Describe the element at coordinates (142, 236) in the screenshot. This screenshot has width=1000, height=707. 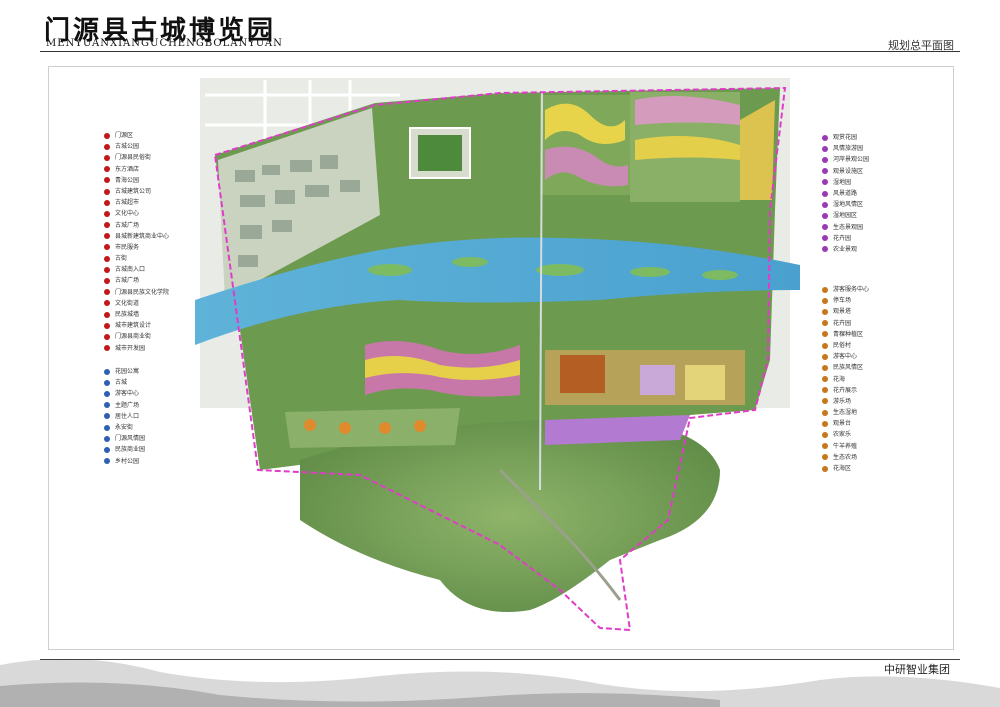
I see `legend-label: 县城新建筑商业中心` at that location.